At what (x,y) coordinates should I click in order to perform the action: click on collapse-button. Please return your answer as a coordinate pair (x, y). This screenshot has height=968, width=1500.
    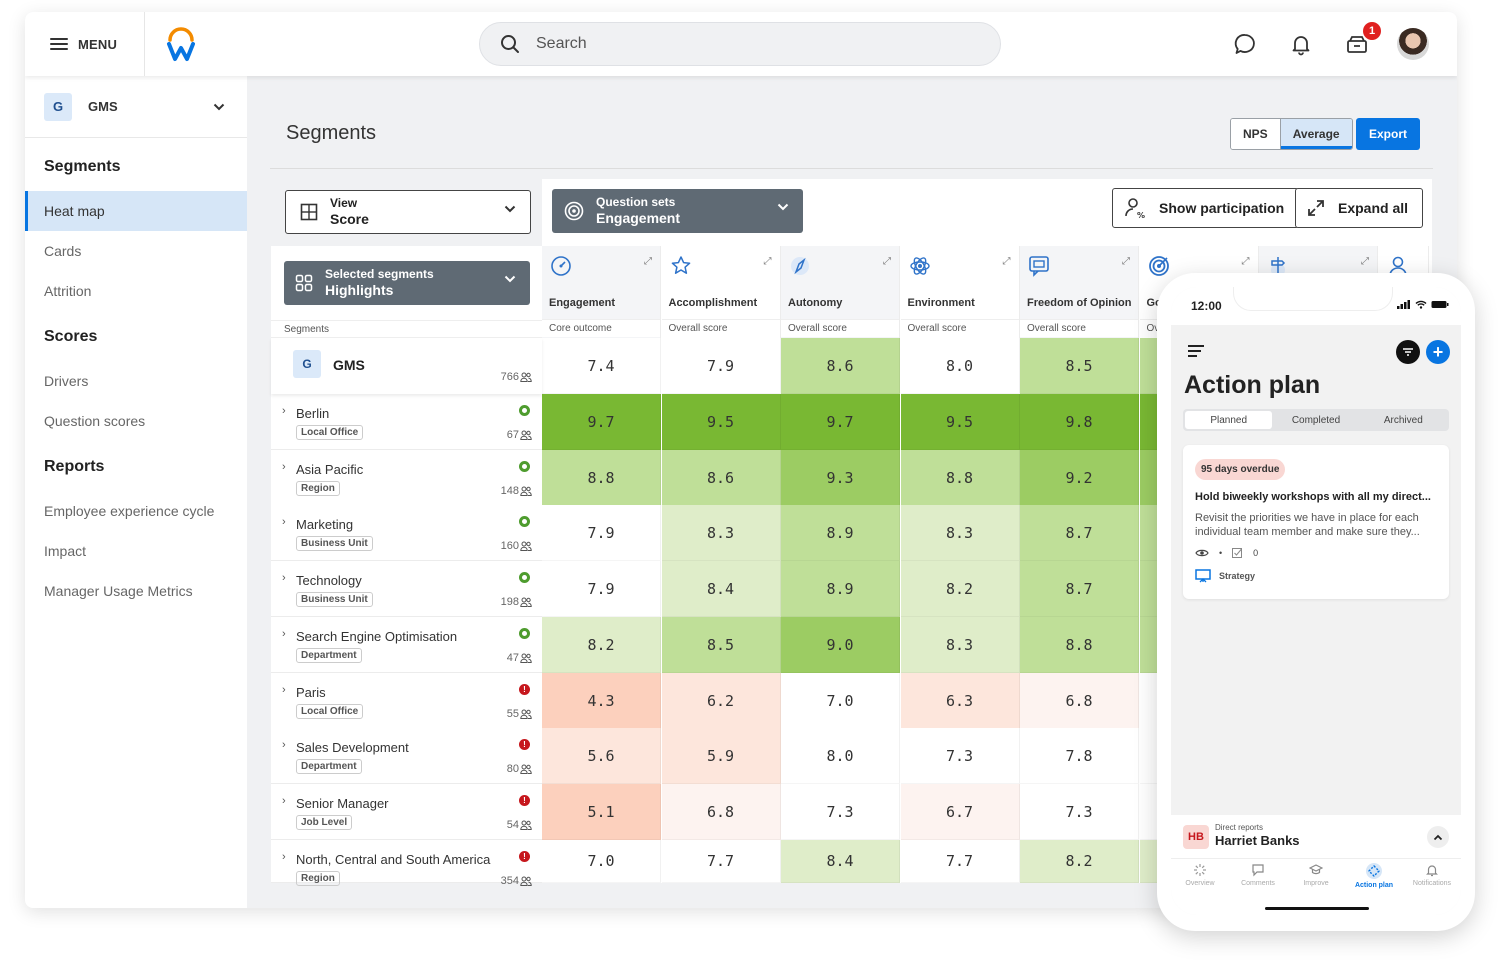
    Looking at the image, I should click on (1438, 837).